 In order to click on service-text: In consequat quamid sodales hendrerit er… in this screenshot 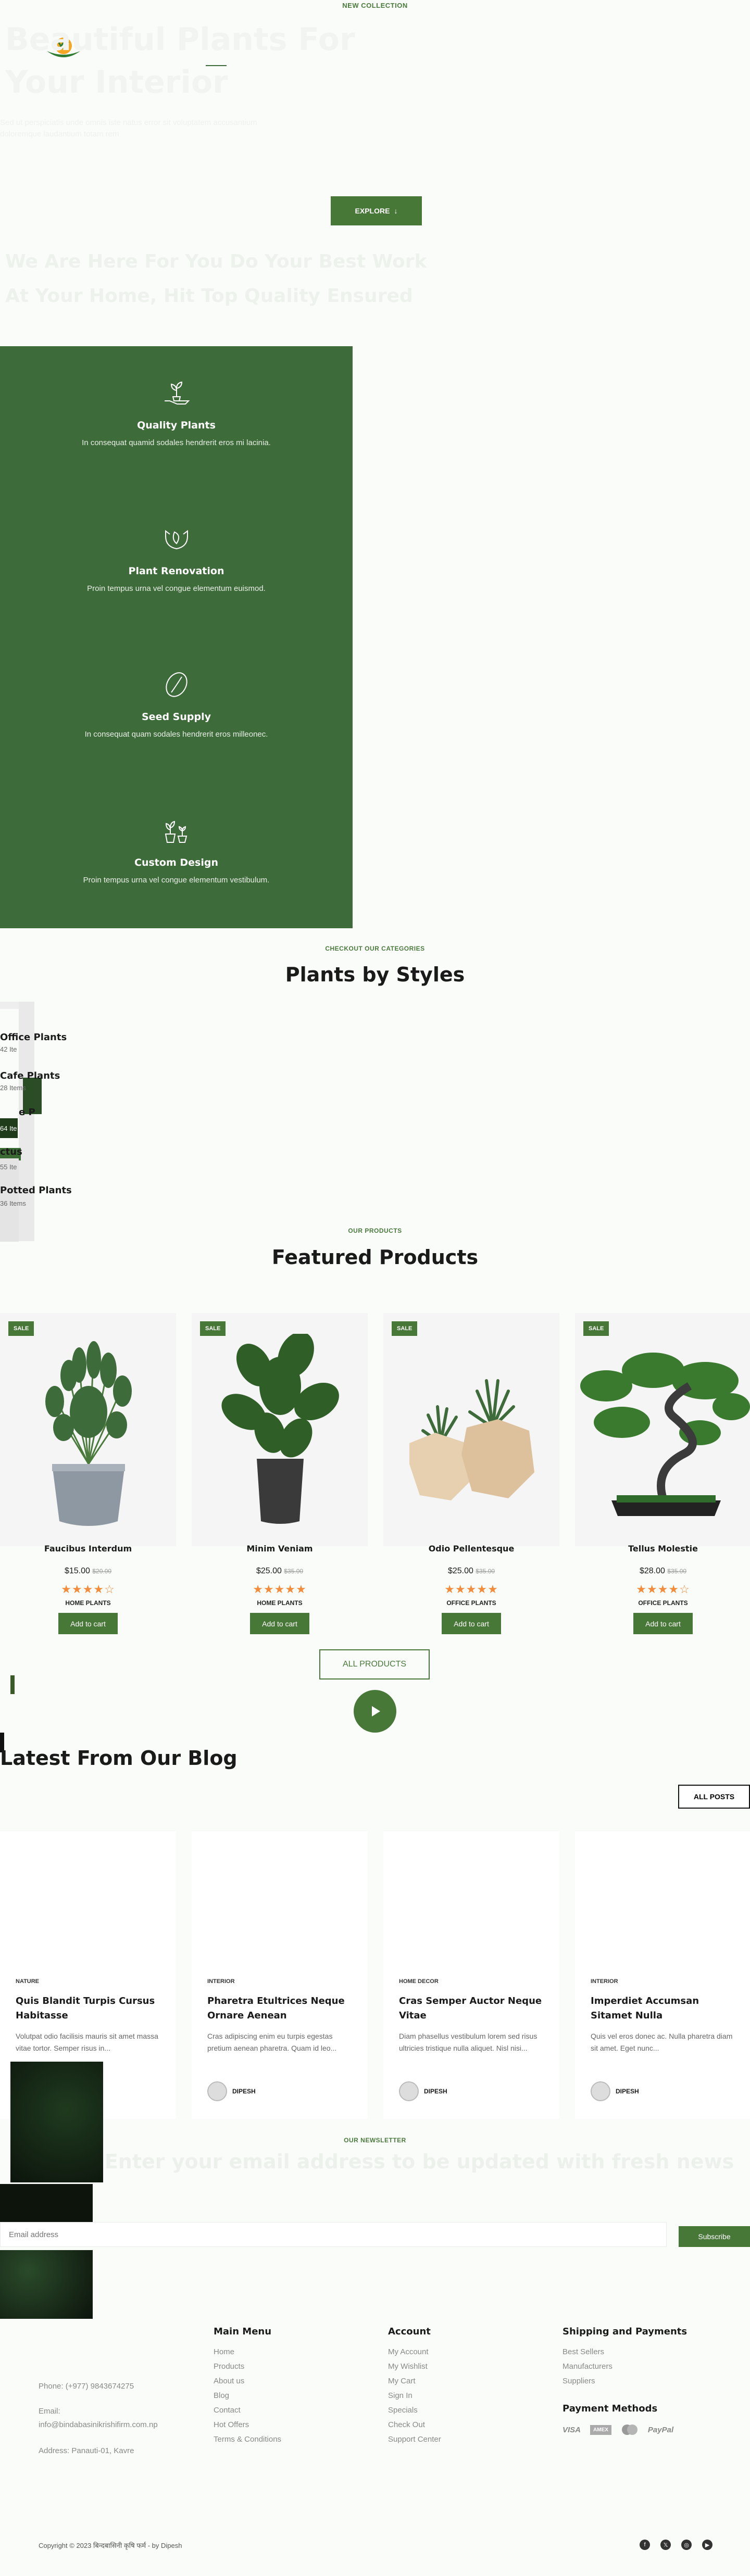, I will do `click(176, 442)`.